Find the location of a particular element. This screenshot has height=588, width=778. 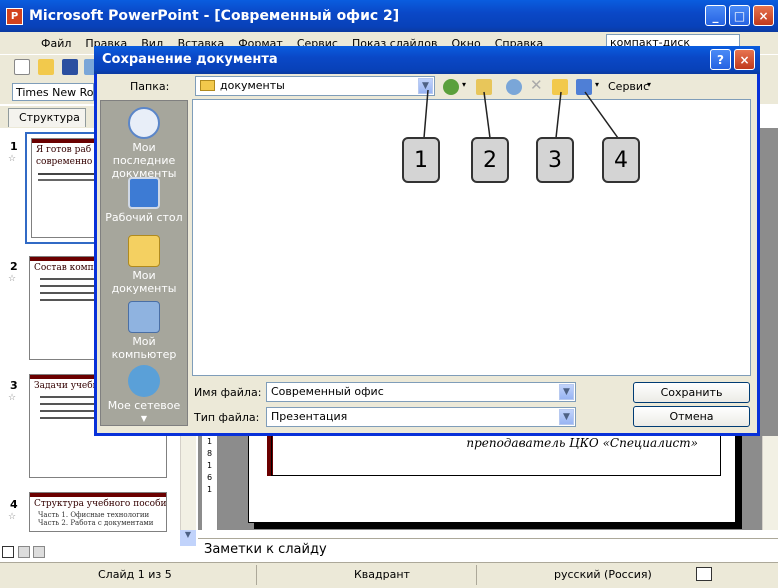

callout-1: 1 is located at coordinates (421, 160).